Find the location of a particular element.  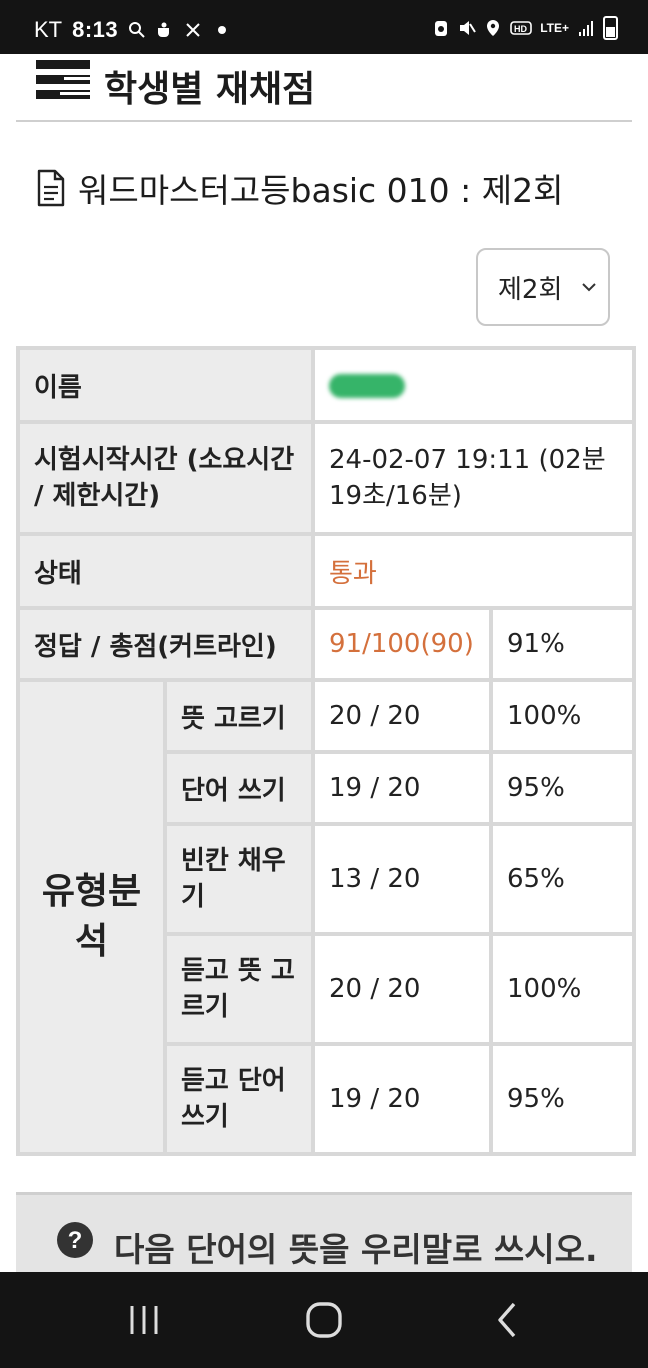

battery-icon is located at coordinates (610, 28).